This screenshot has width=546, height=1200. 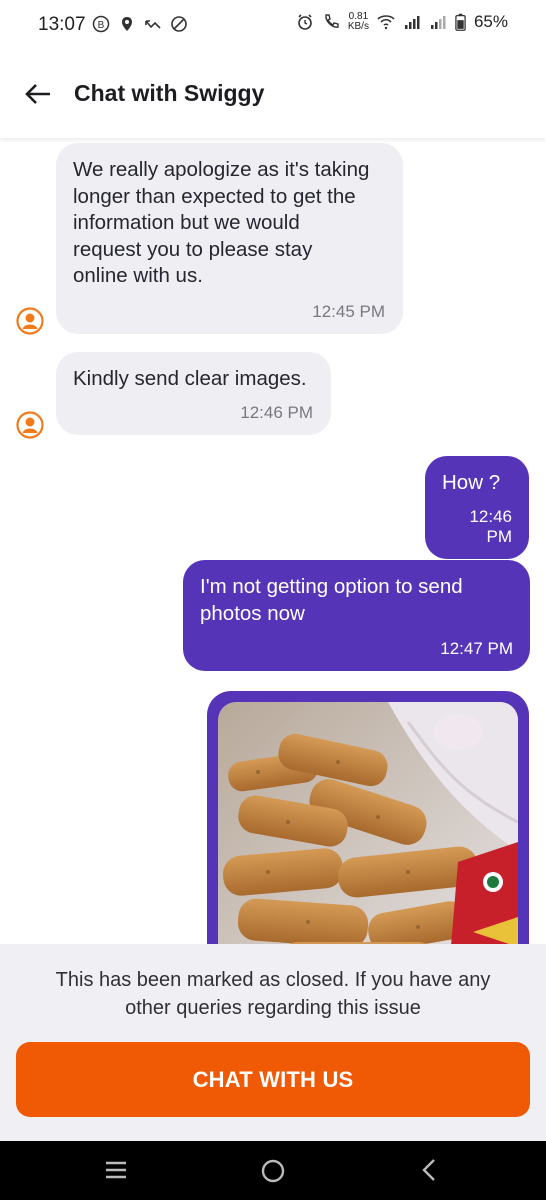 I want to click on missed-call-icon, so click(x=153, y=24).